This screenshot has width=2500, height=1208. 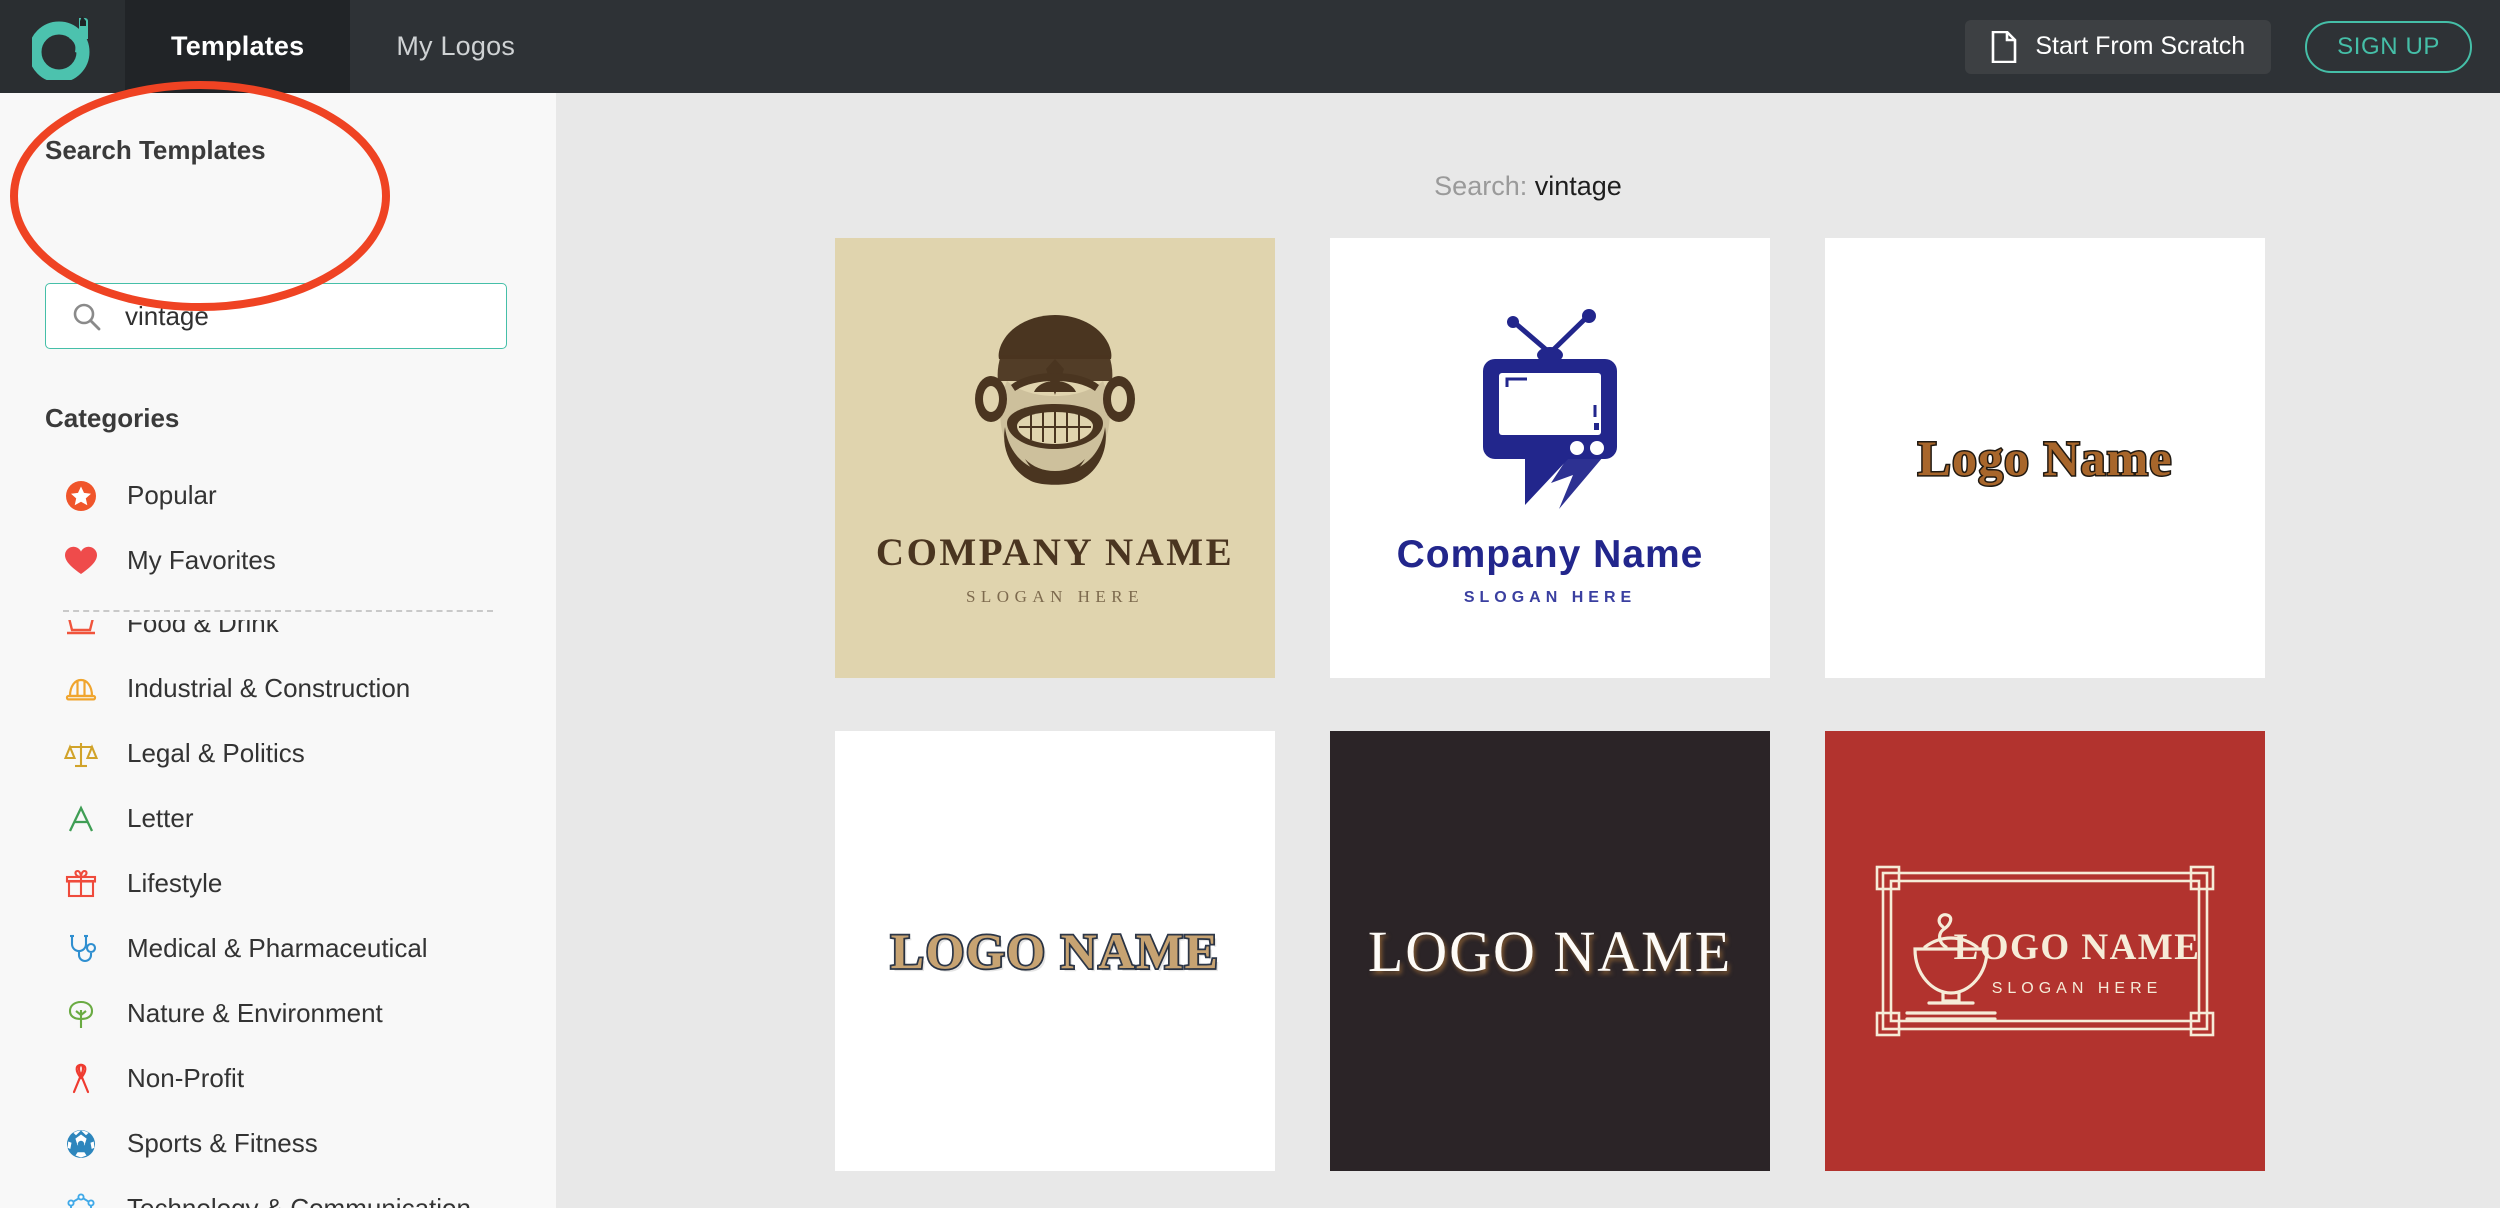 I want to click on tab-my-logos: My Logos, so click(x=455, y=46).